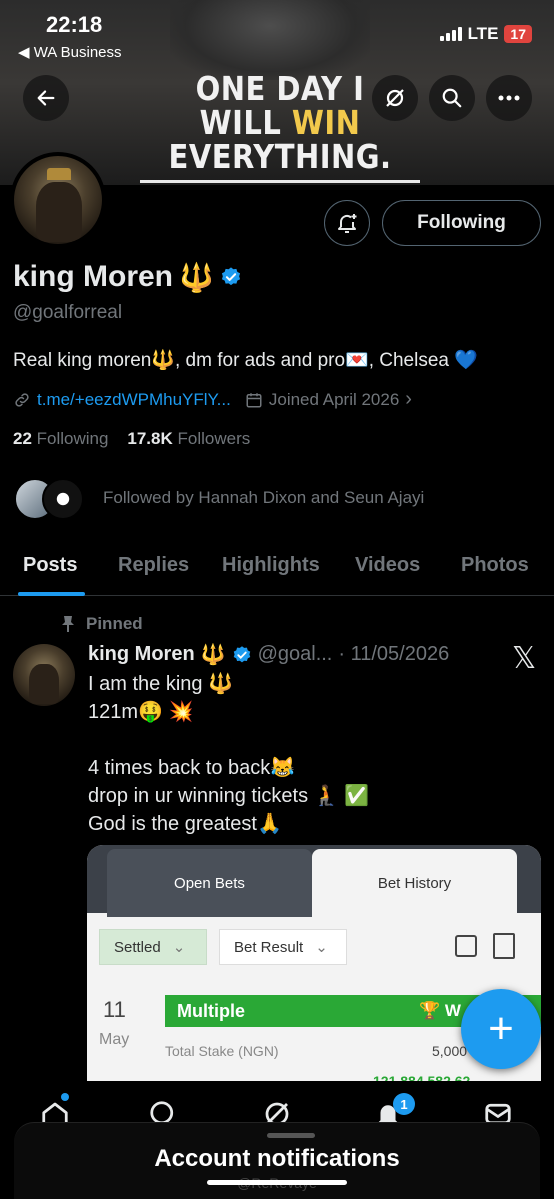 The image size is (554, 1199). Describe the element at coordinates (422, 1077) in the screenshot. I see `embed-win-value: 121,884,582.62` at that location.